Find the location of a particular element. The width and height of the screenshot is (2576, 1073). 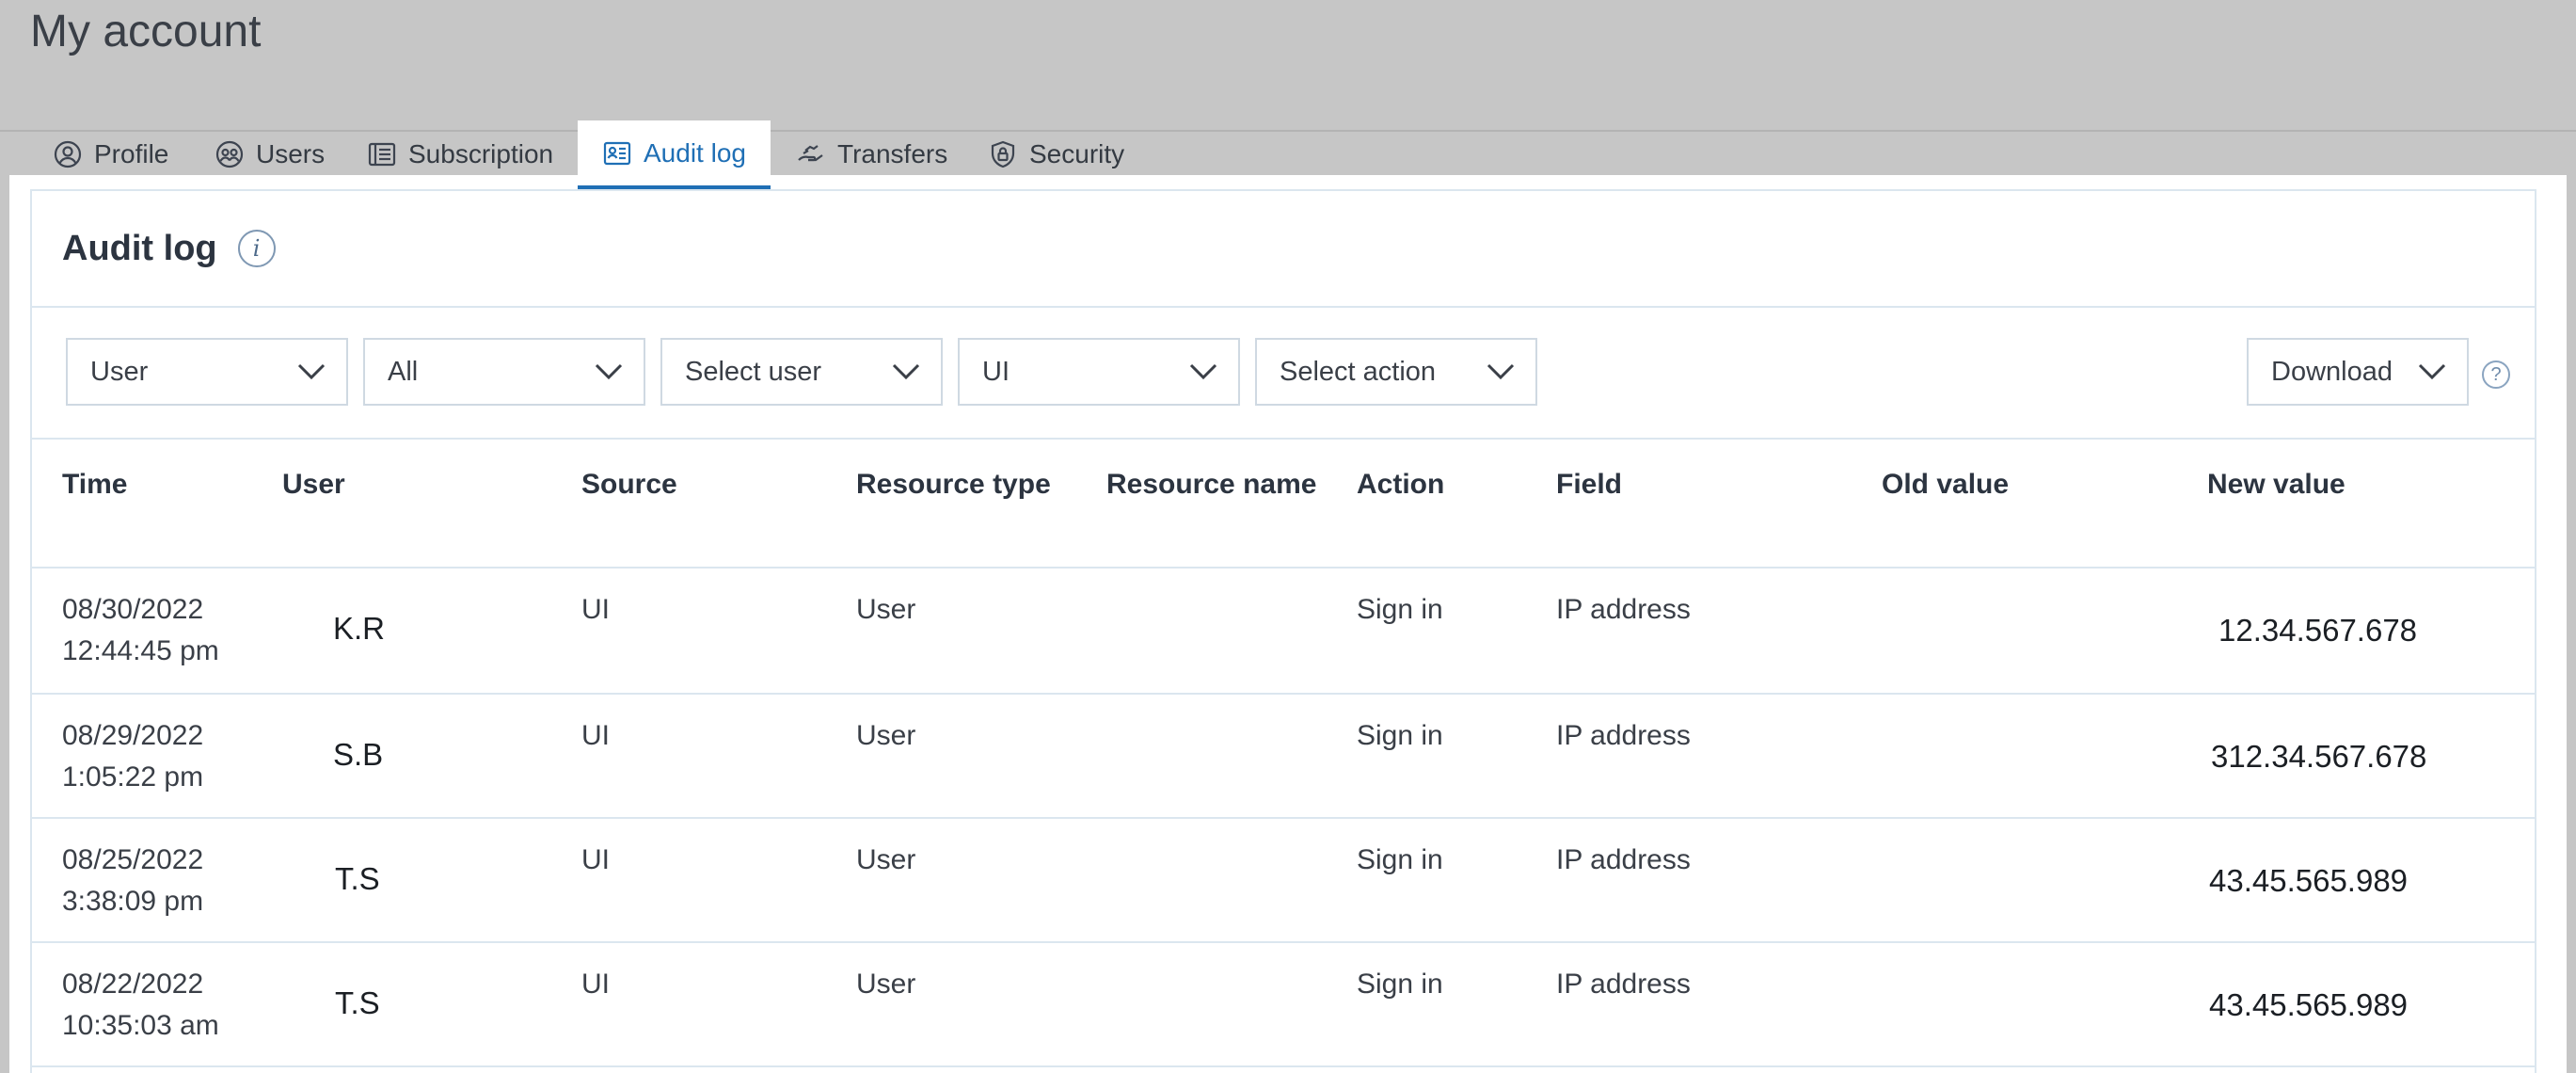

tab-profile: Profile is located at coordinates (110, 154).